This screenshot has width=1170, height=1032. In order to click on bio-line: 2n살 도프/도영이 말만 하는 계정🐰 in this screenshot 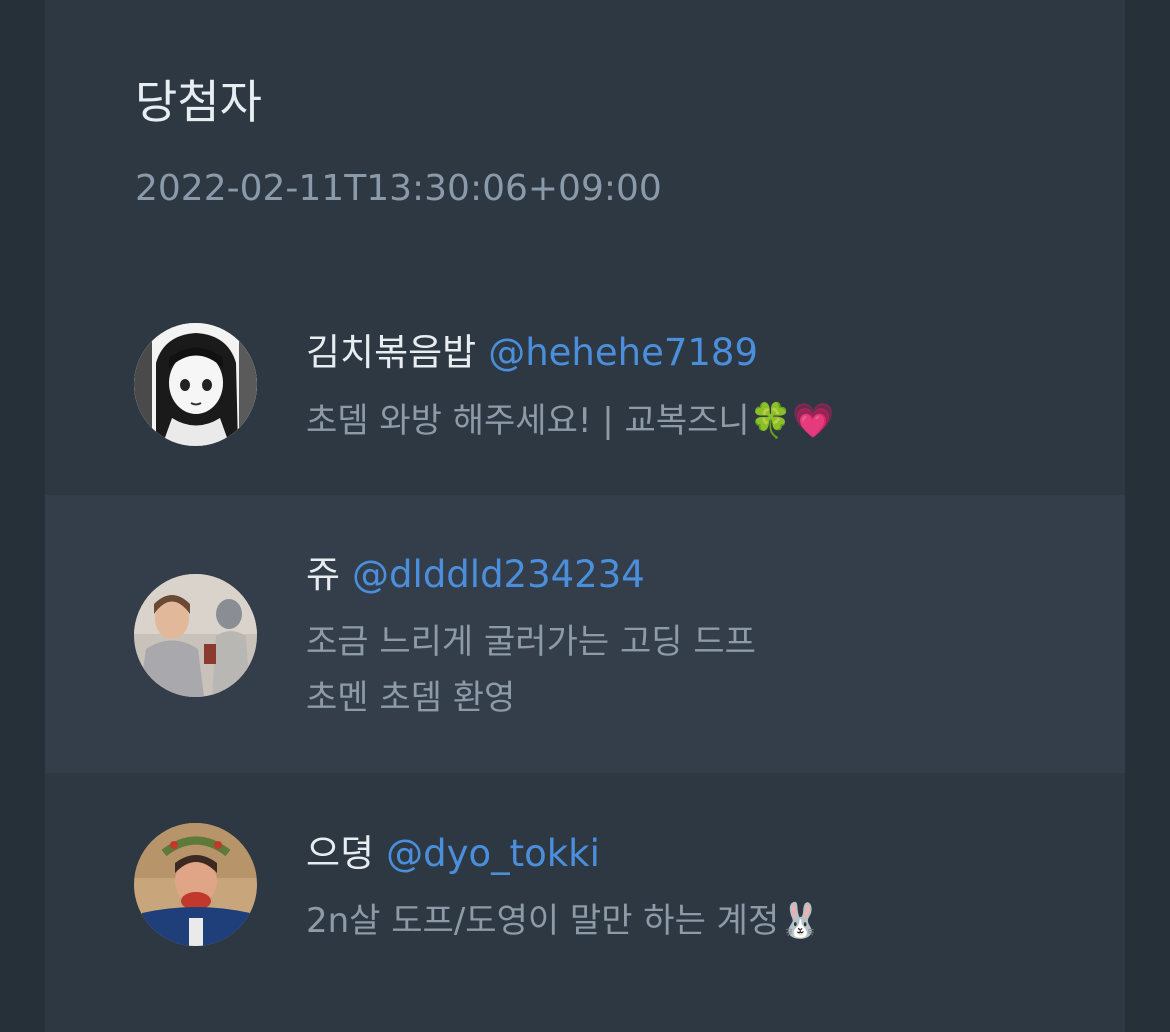, I will do `click(564, 921)`.